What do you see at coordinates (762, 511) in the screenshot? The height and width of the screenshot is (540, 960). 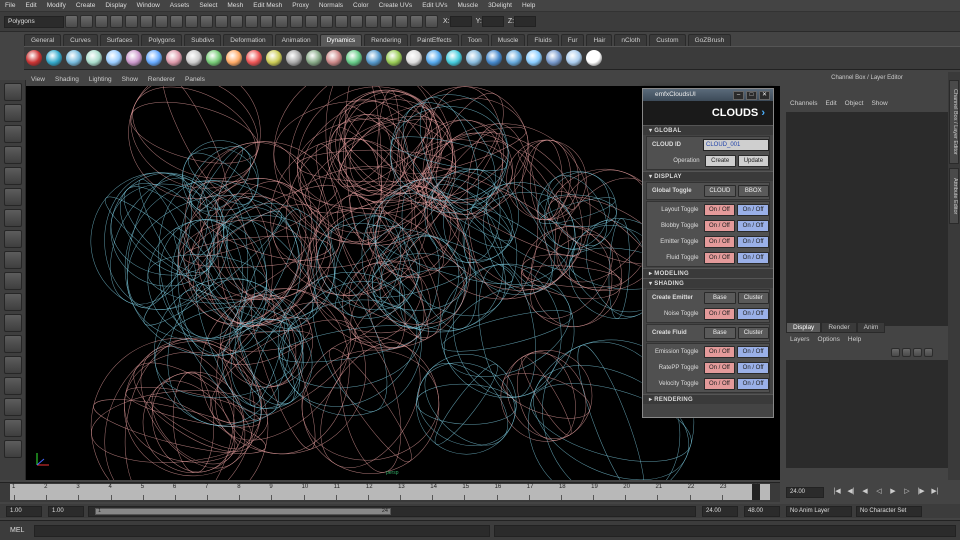 I see `range-end-field: 48.00` at bounding box center [762, 511].